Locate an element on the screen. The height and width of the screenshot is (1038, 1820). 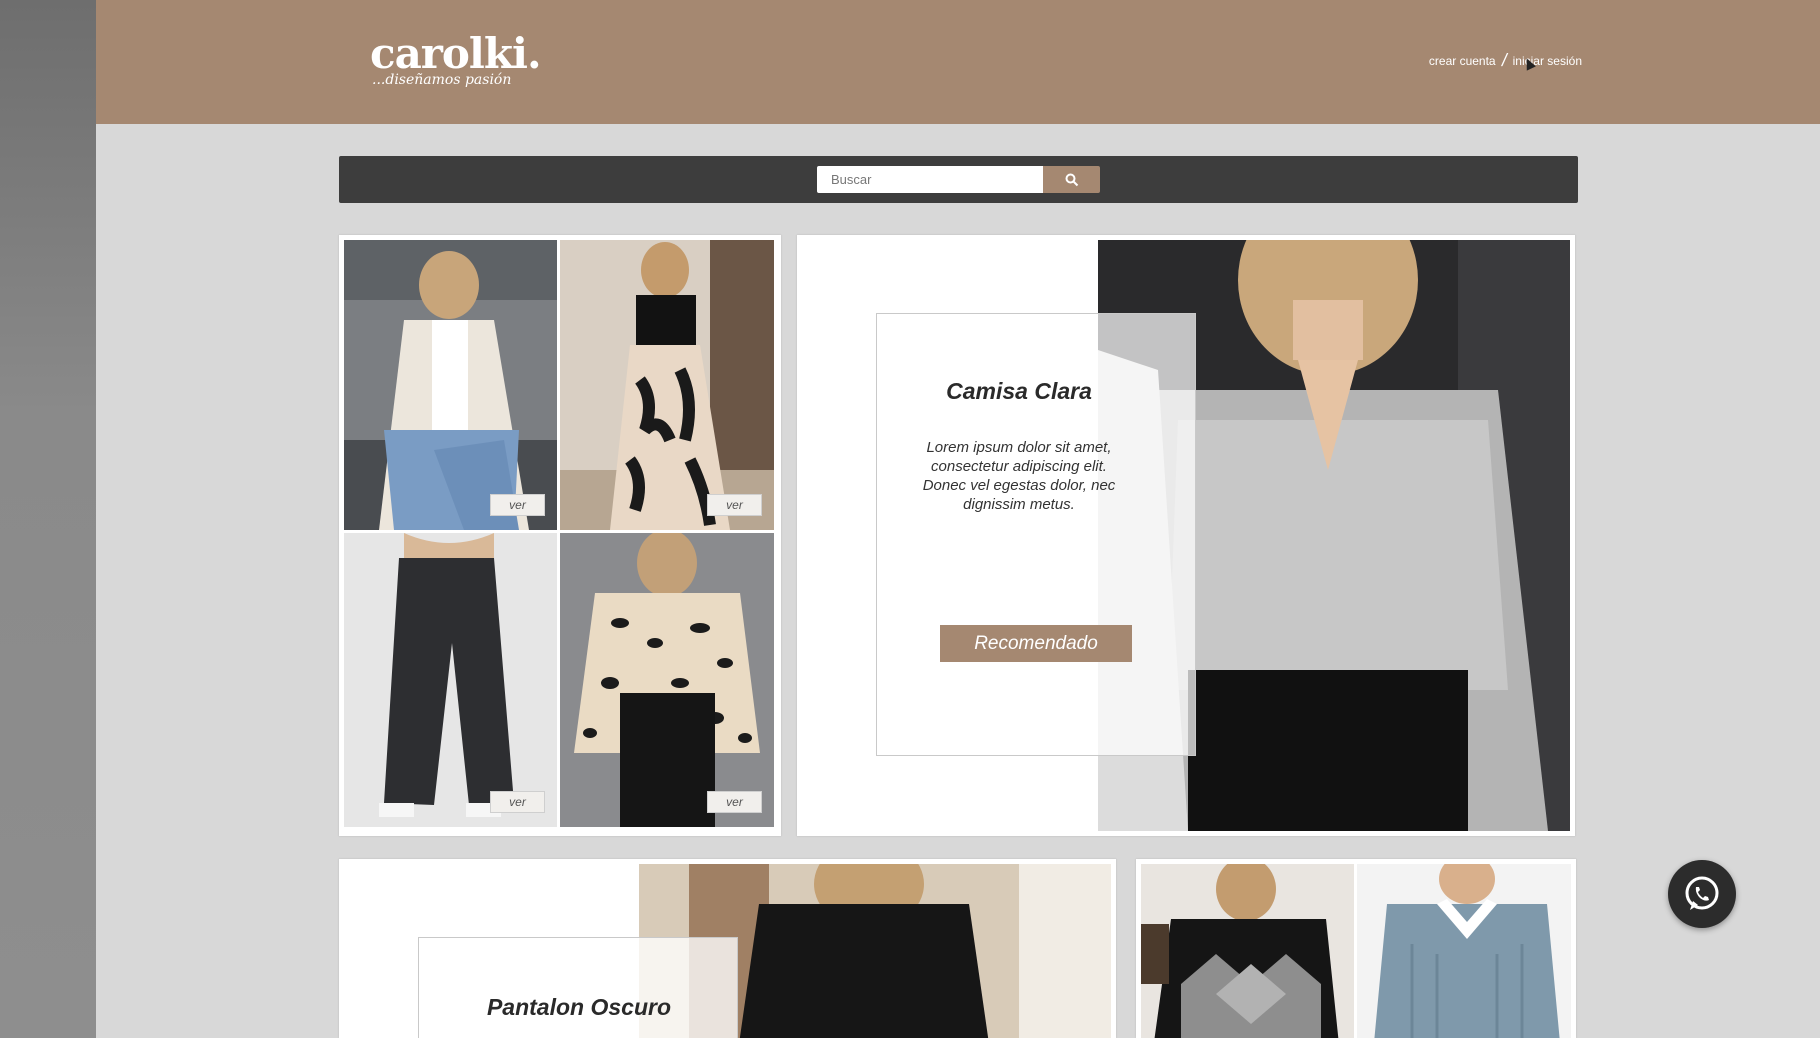
auth-links: crear cuenta / iniciar sesión is located at coordinates (1505, 60).